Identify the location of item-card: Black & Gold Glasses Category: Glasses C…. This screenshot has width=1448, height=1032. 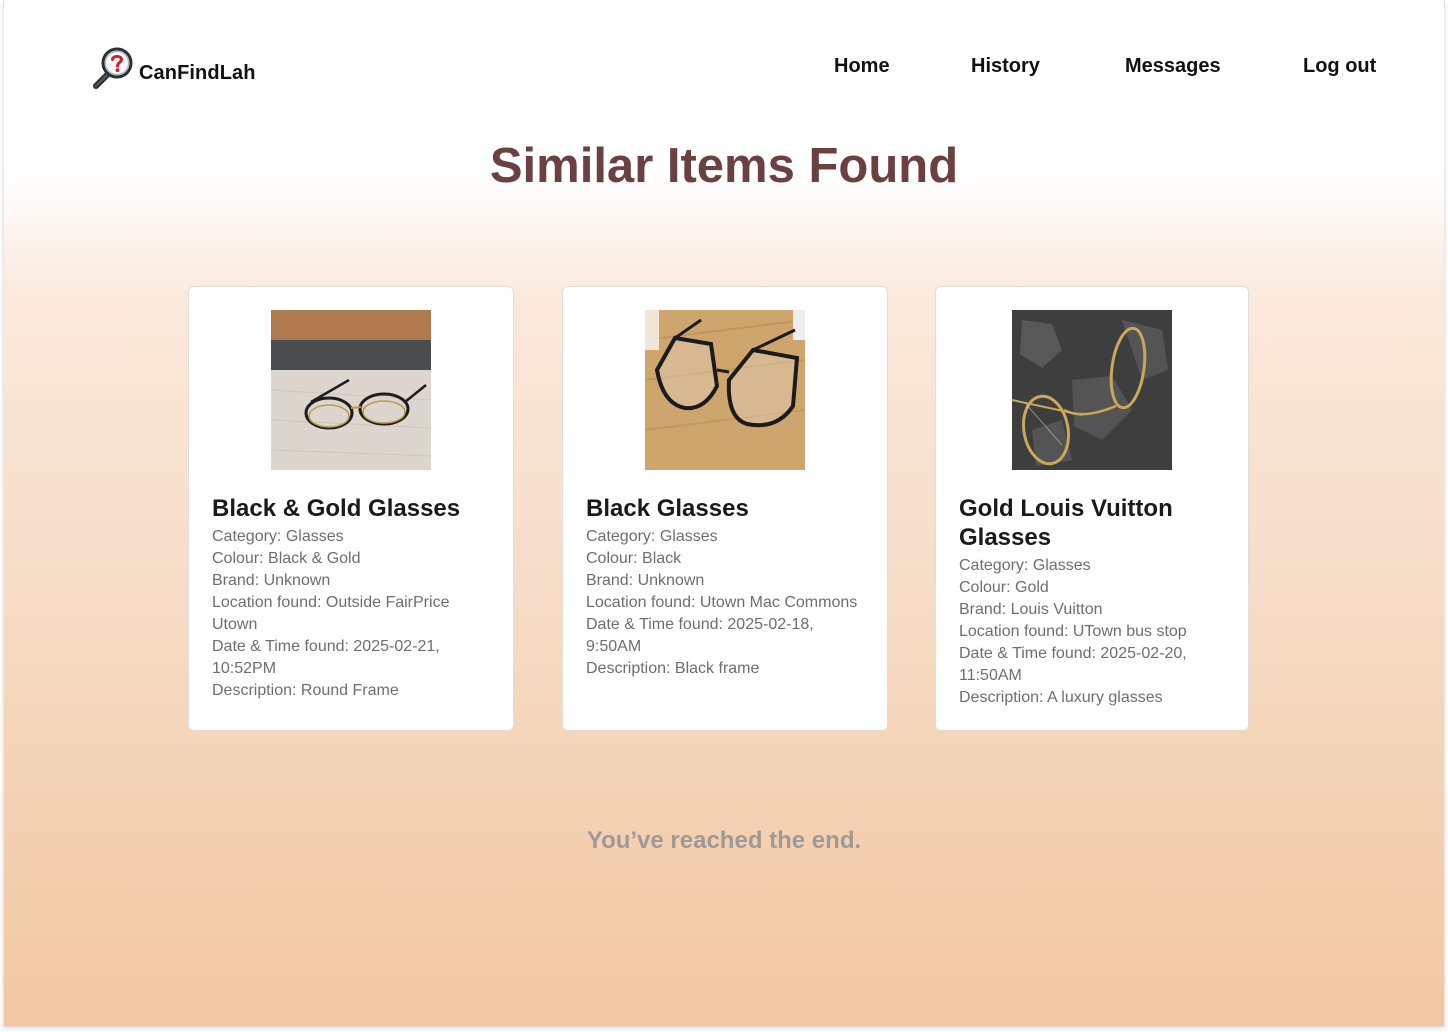
(351, 508).